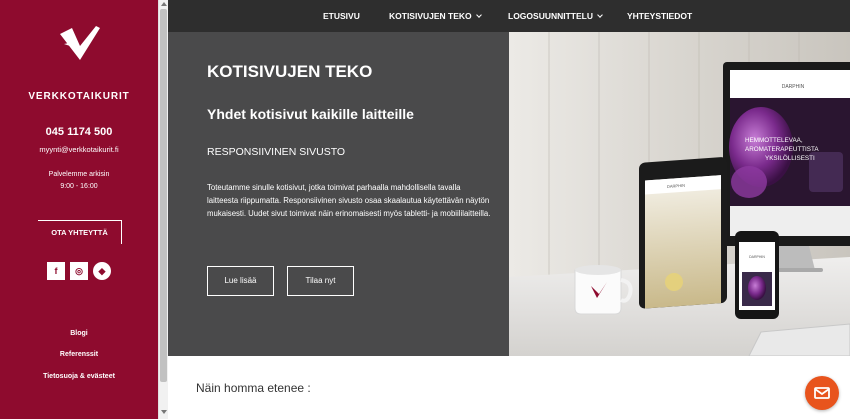 The image size is (850, 419). I want to click on nav-item-label: ETUSIVU, so click(341, 16).